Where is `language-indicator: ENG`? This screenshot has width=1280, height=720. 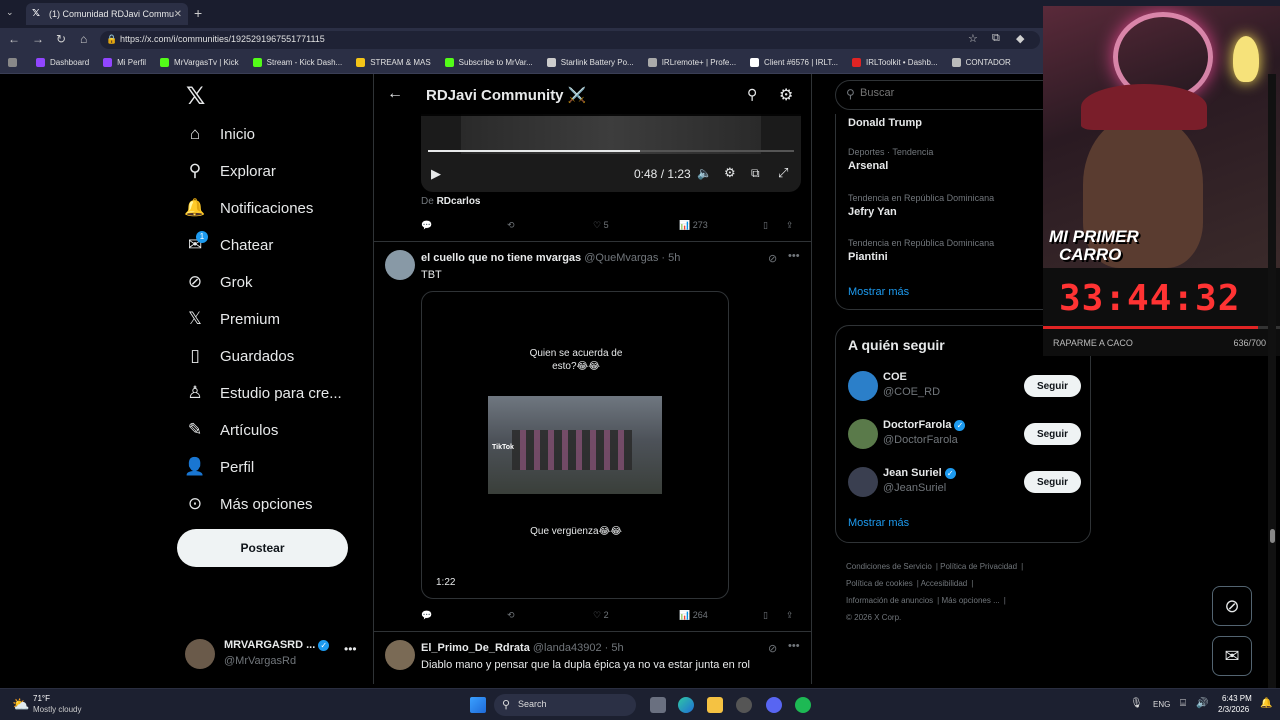 language-indicator: ENG is located at coordinates (1161, 704).